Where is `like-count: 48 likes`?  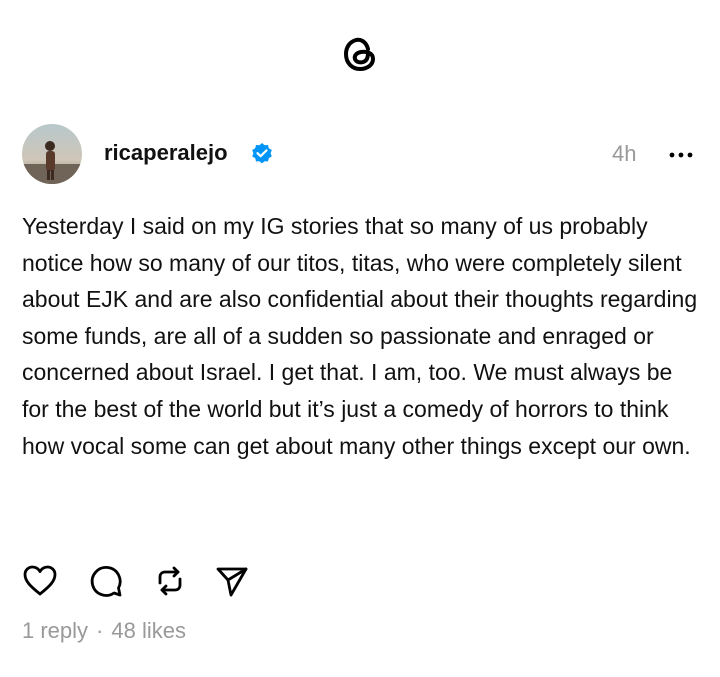 like-count: 48 likes is located at coordinates (148, 630).